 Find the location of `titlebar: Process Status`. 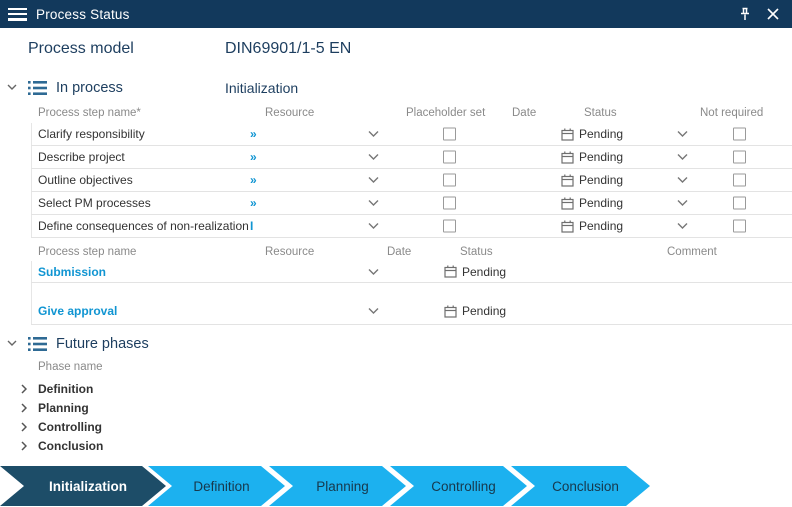

titlebar: Process Status is located at coordinates (396, 14).